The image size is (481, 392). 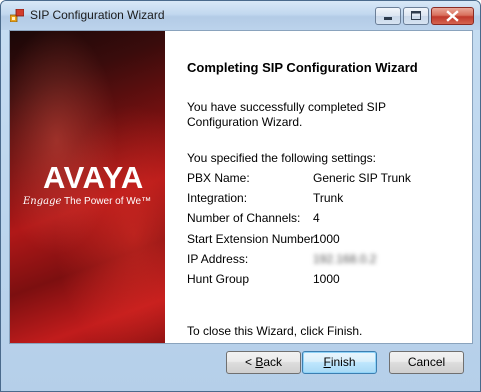 What do you see at coordinates (252, 238) in the screenshot?
I see `setting-label: Start Extension Number:` at bounding box center [252, 238].